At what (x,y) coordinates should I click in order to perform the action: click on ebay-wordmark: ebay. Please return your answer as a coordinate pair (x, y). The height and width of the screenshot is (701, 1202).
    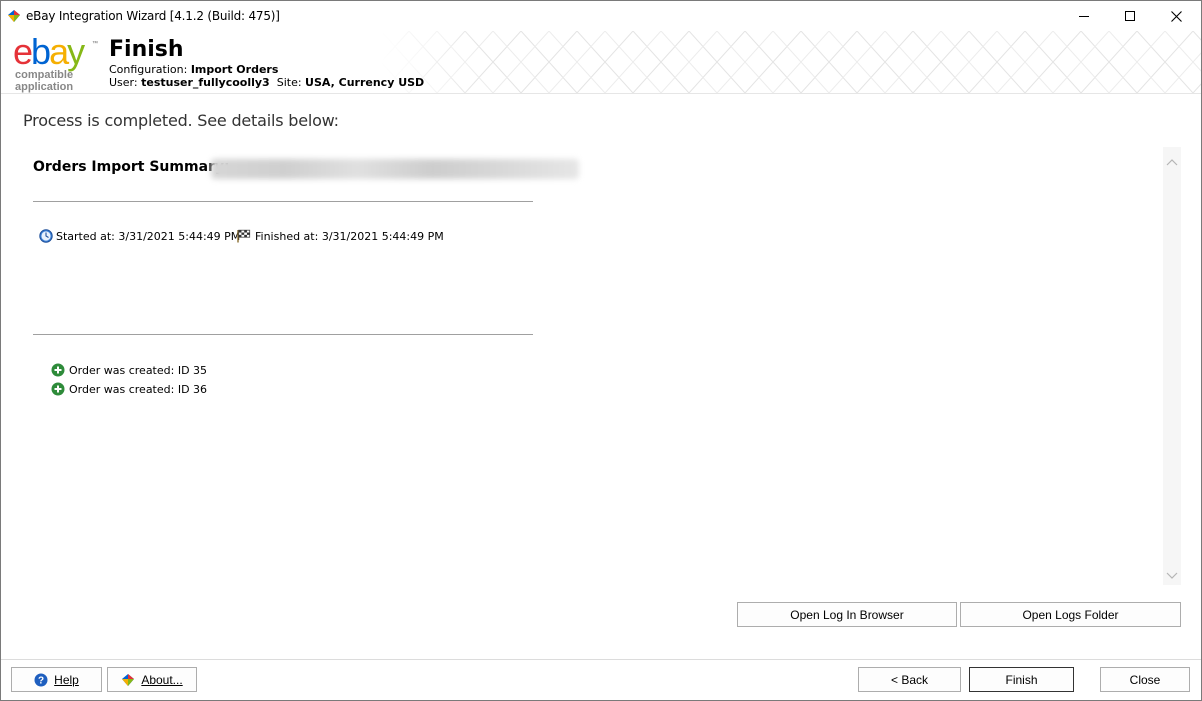
    Looking at the image, I should click on (49, 51).